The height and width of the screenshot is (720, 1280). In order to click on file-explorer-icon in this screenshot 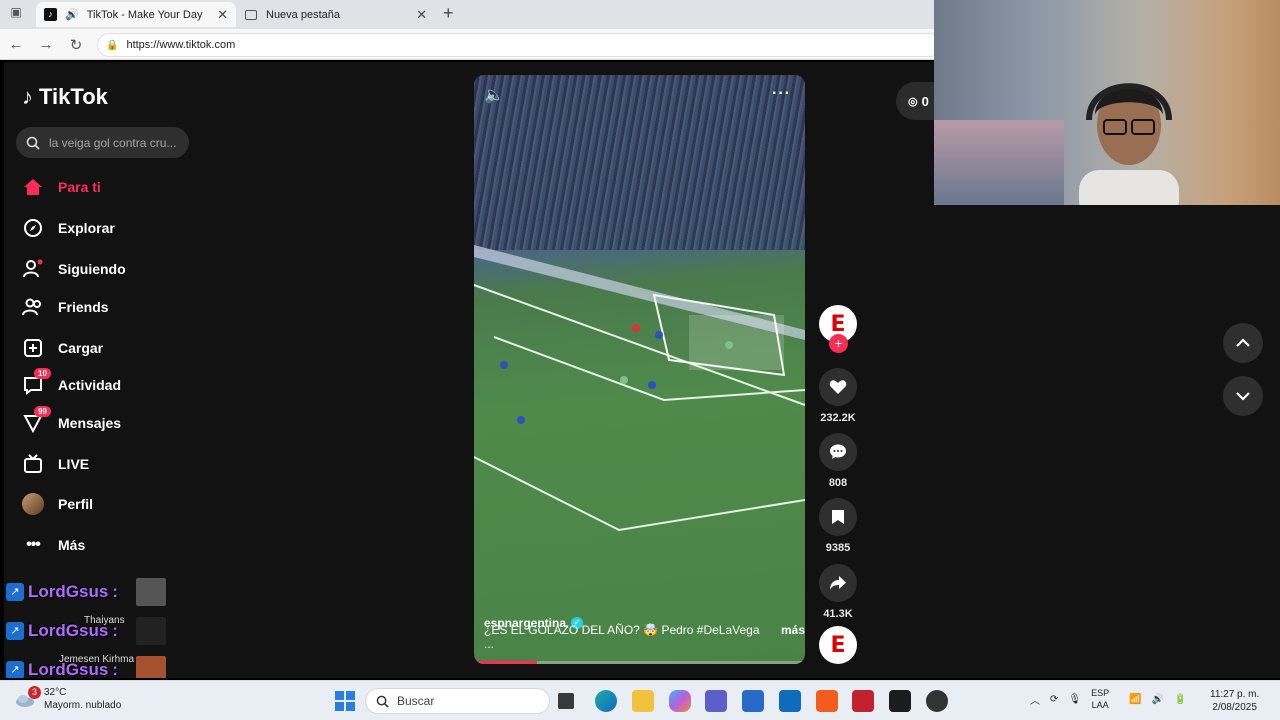, I will do `click(643, 701)`.